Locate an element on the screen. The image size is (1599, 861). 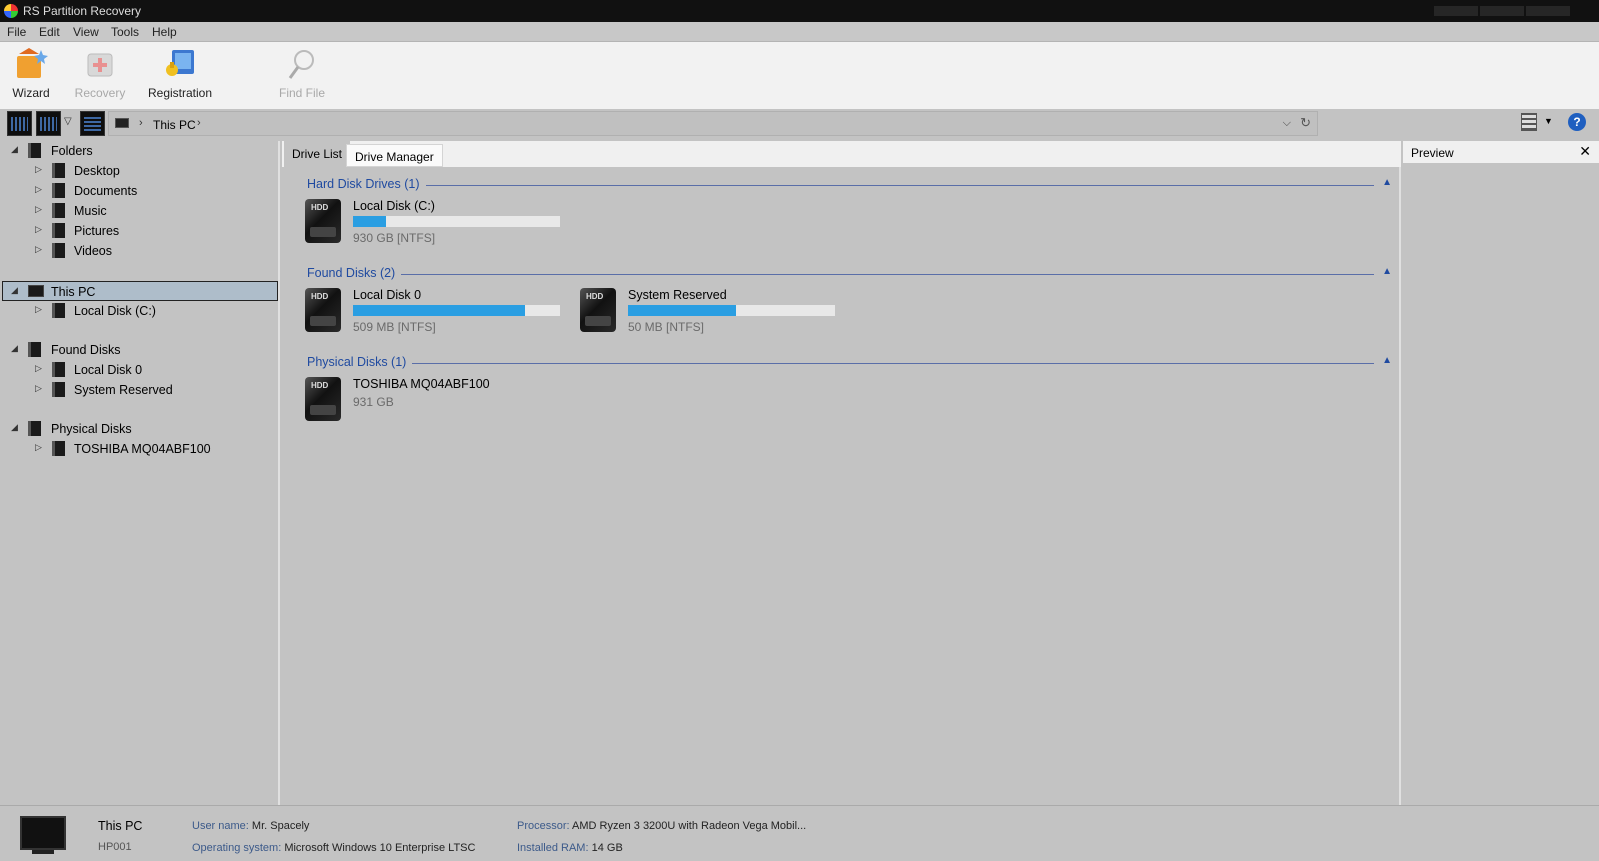
view-mode-dropdown-icon: ▼ is located at coordinates (1548, 121).